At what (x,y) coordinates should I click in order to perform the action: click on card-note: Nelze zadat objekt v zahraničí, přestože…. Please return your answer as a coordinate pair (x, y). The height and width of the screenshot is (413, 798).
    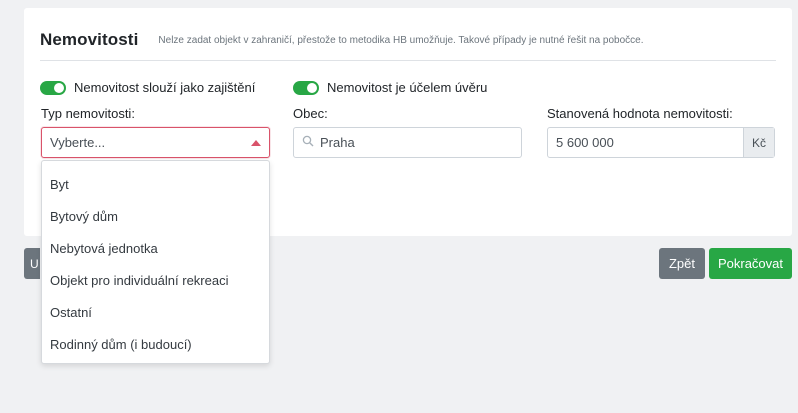
    Looking at the image, I should click on (401, 40).